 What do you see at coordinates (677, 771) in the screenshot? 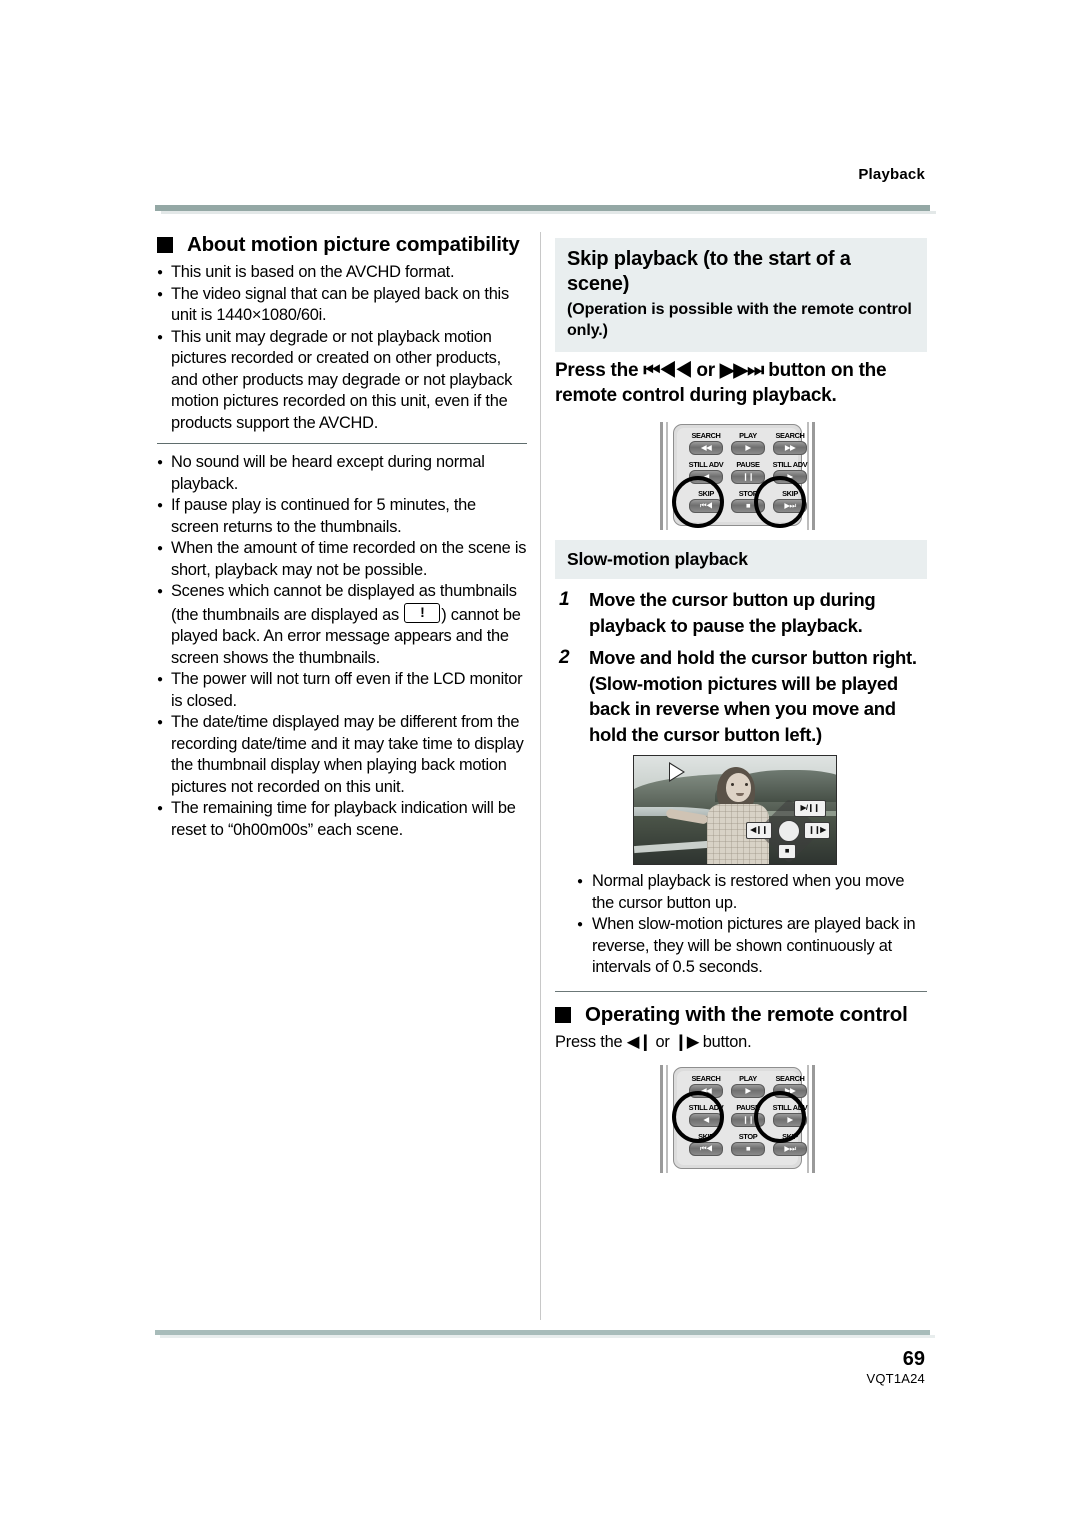
I see `osd-play-indicator-icon` at bounding box center [677, 771].